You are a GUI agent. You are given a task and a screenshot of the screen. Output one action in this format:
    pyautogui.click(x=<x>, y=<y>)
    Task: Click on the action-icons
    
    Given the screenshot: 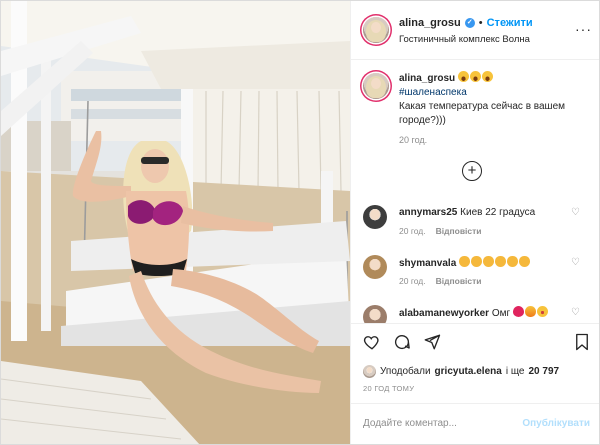 What is the action you would take?
    pyautogui.click(x=402, y=342)
    